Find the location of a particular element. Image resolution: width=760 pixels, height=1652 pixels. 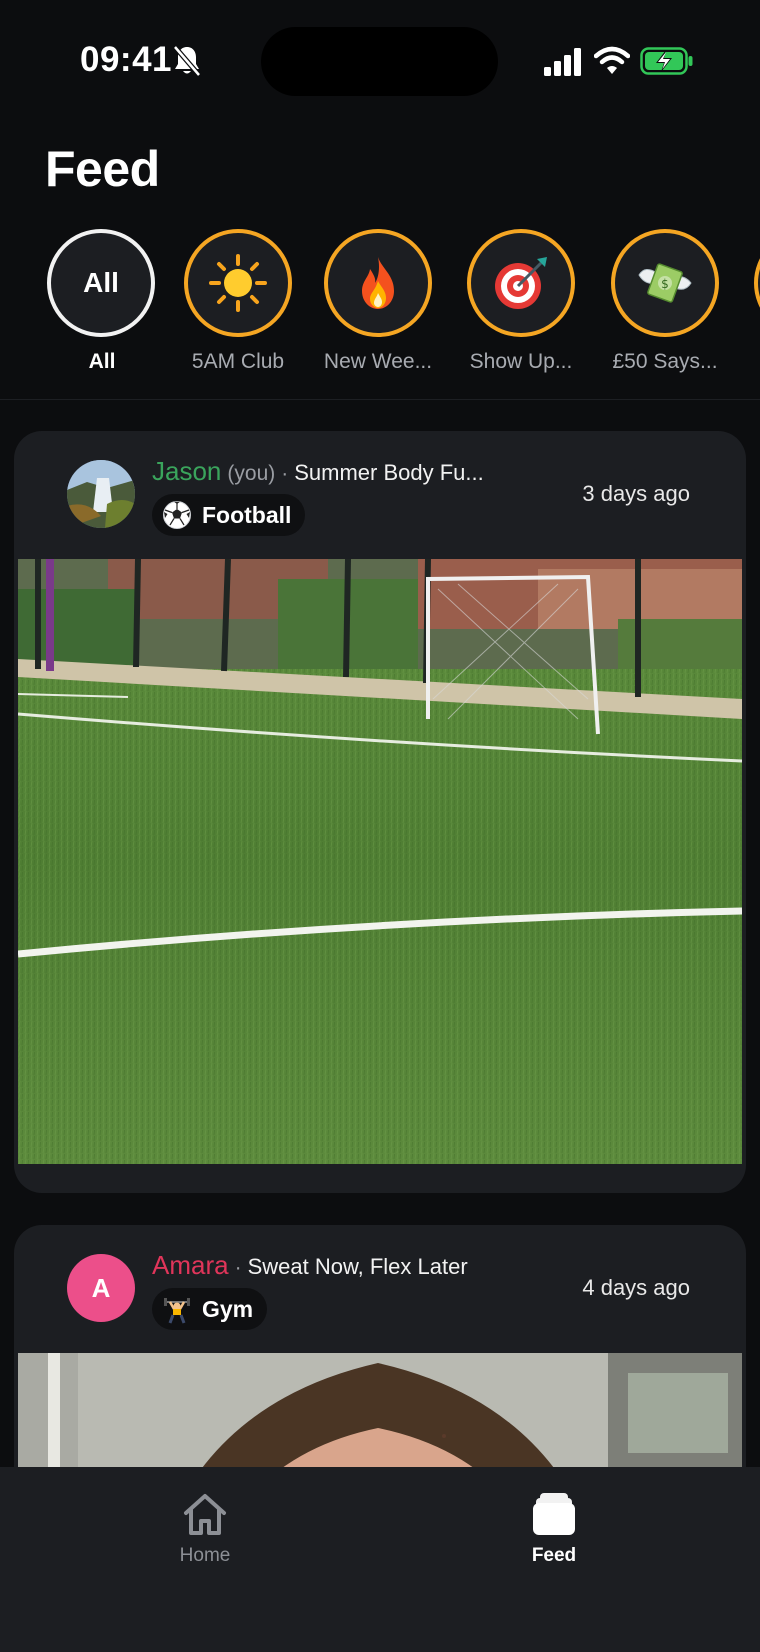

group-avatar: $ is located at coordinates (665, 283).